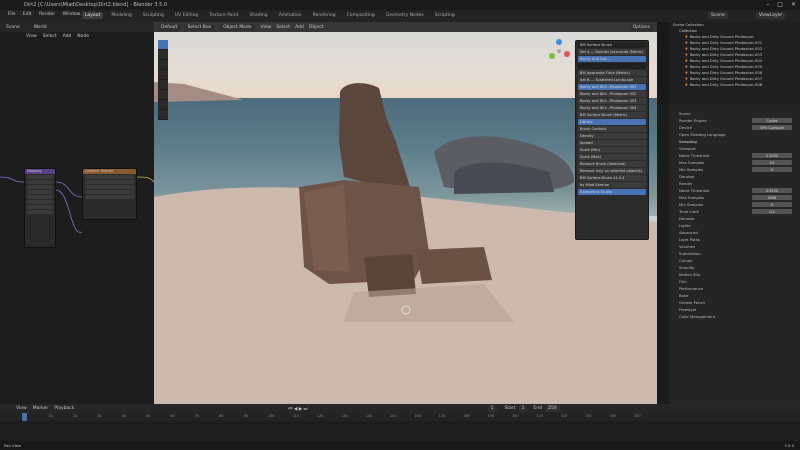 The height and width of the screenshot is (450, 800). What do you see at coordinates (324, 15) in the screenshot?
I see `tab-rendering: Rendering` at bounding box center [324, 15].